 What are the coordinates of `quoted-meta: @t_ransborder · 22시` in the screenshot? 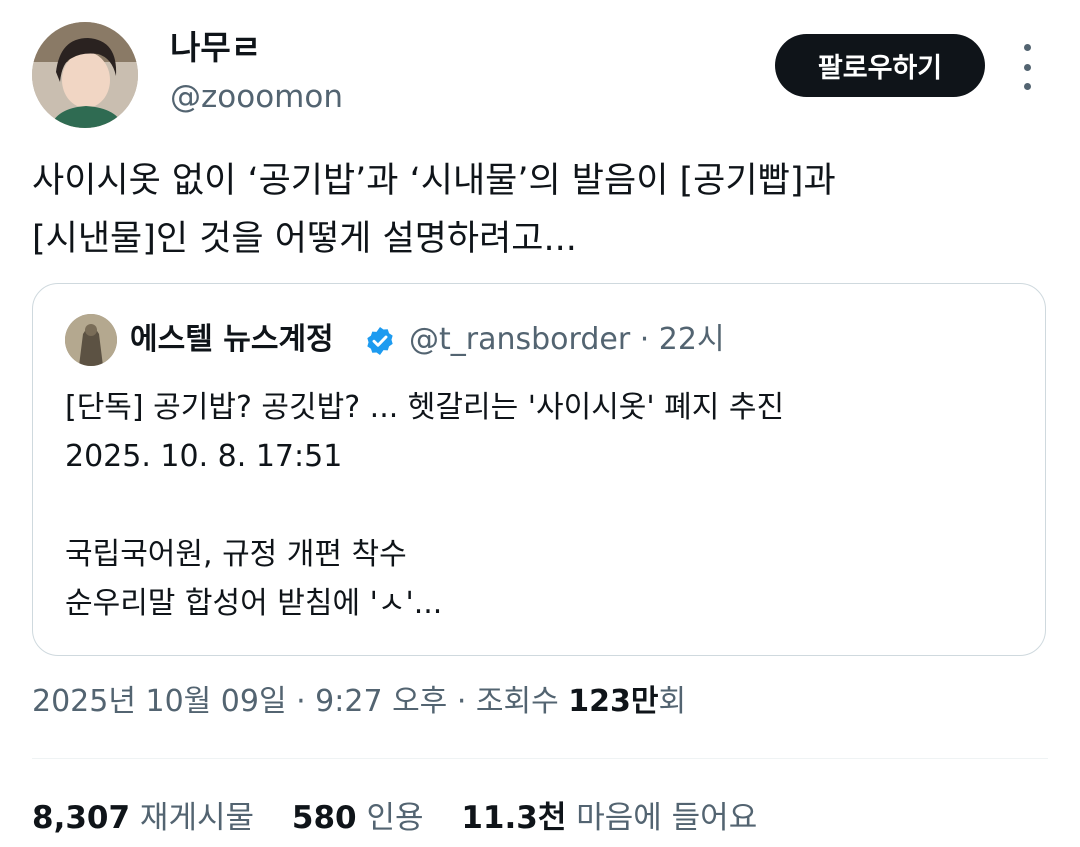 It's located at (567, 340).